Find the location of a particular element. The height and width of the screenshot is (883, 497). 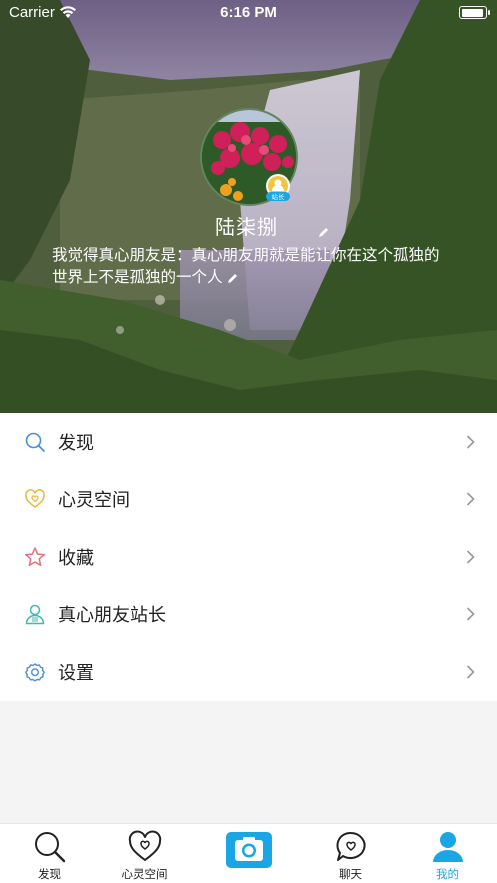

user-icon is located at coordinates (35, 615).